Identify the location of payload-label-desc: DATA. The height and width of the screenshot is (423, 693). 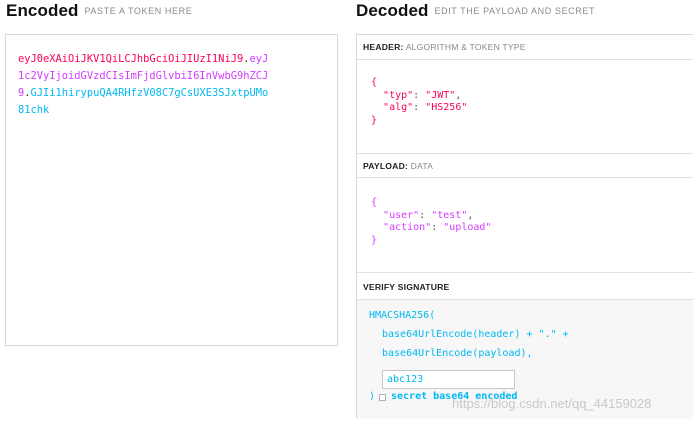
(422, 166).